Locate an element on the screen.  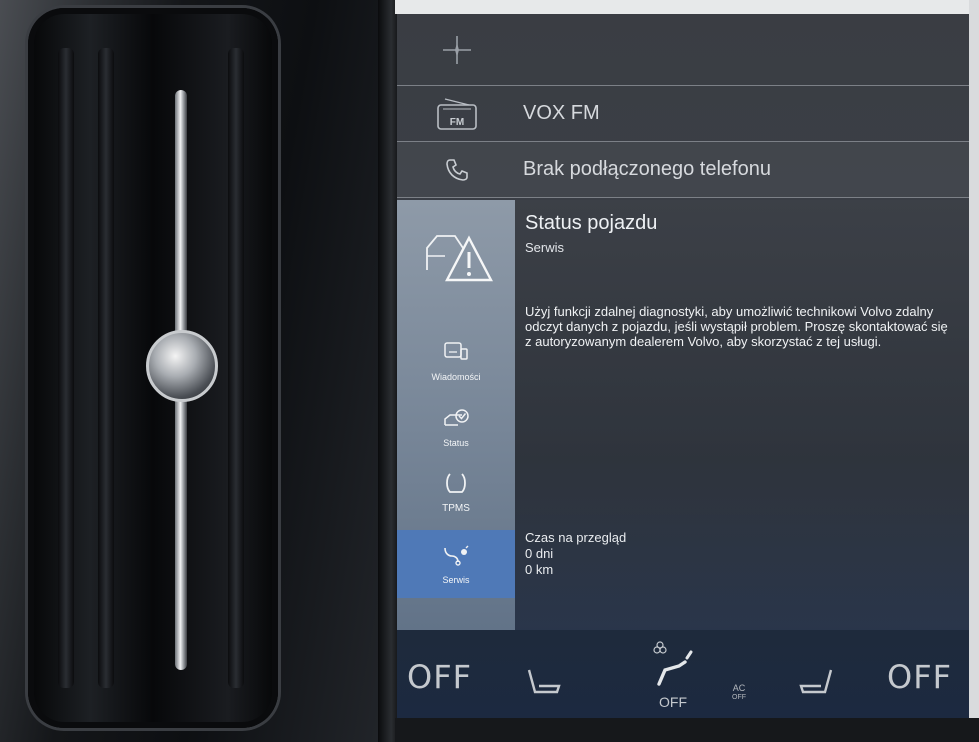
ac-button: AC OFF is located at coordinates (739, 693).